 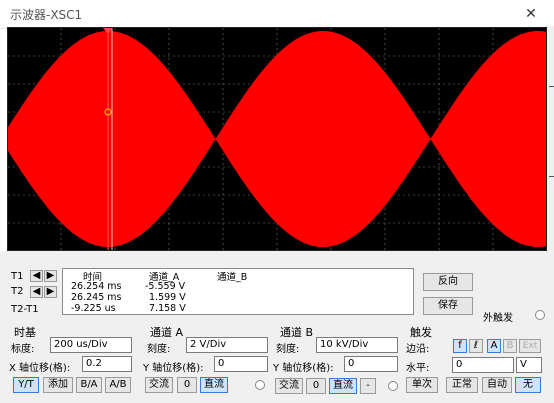 I want to click on timebase-scale-field: 200 us/Div, so click(x=91, y=345).